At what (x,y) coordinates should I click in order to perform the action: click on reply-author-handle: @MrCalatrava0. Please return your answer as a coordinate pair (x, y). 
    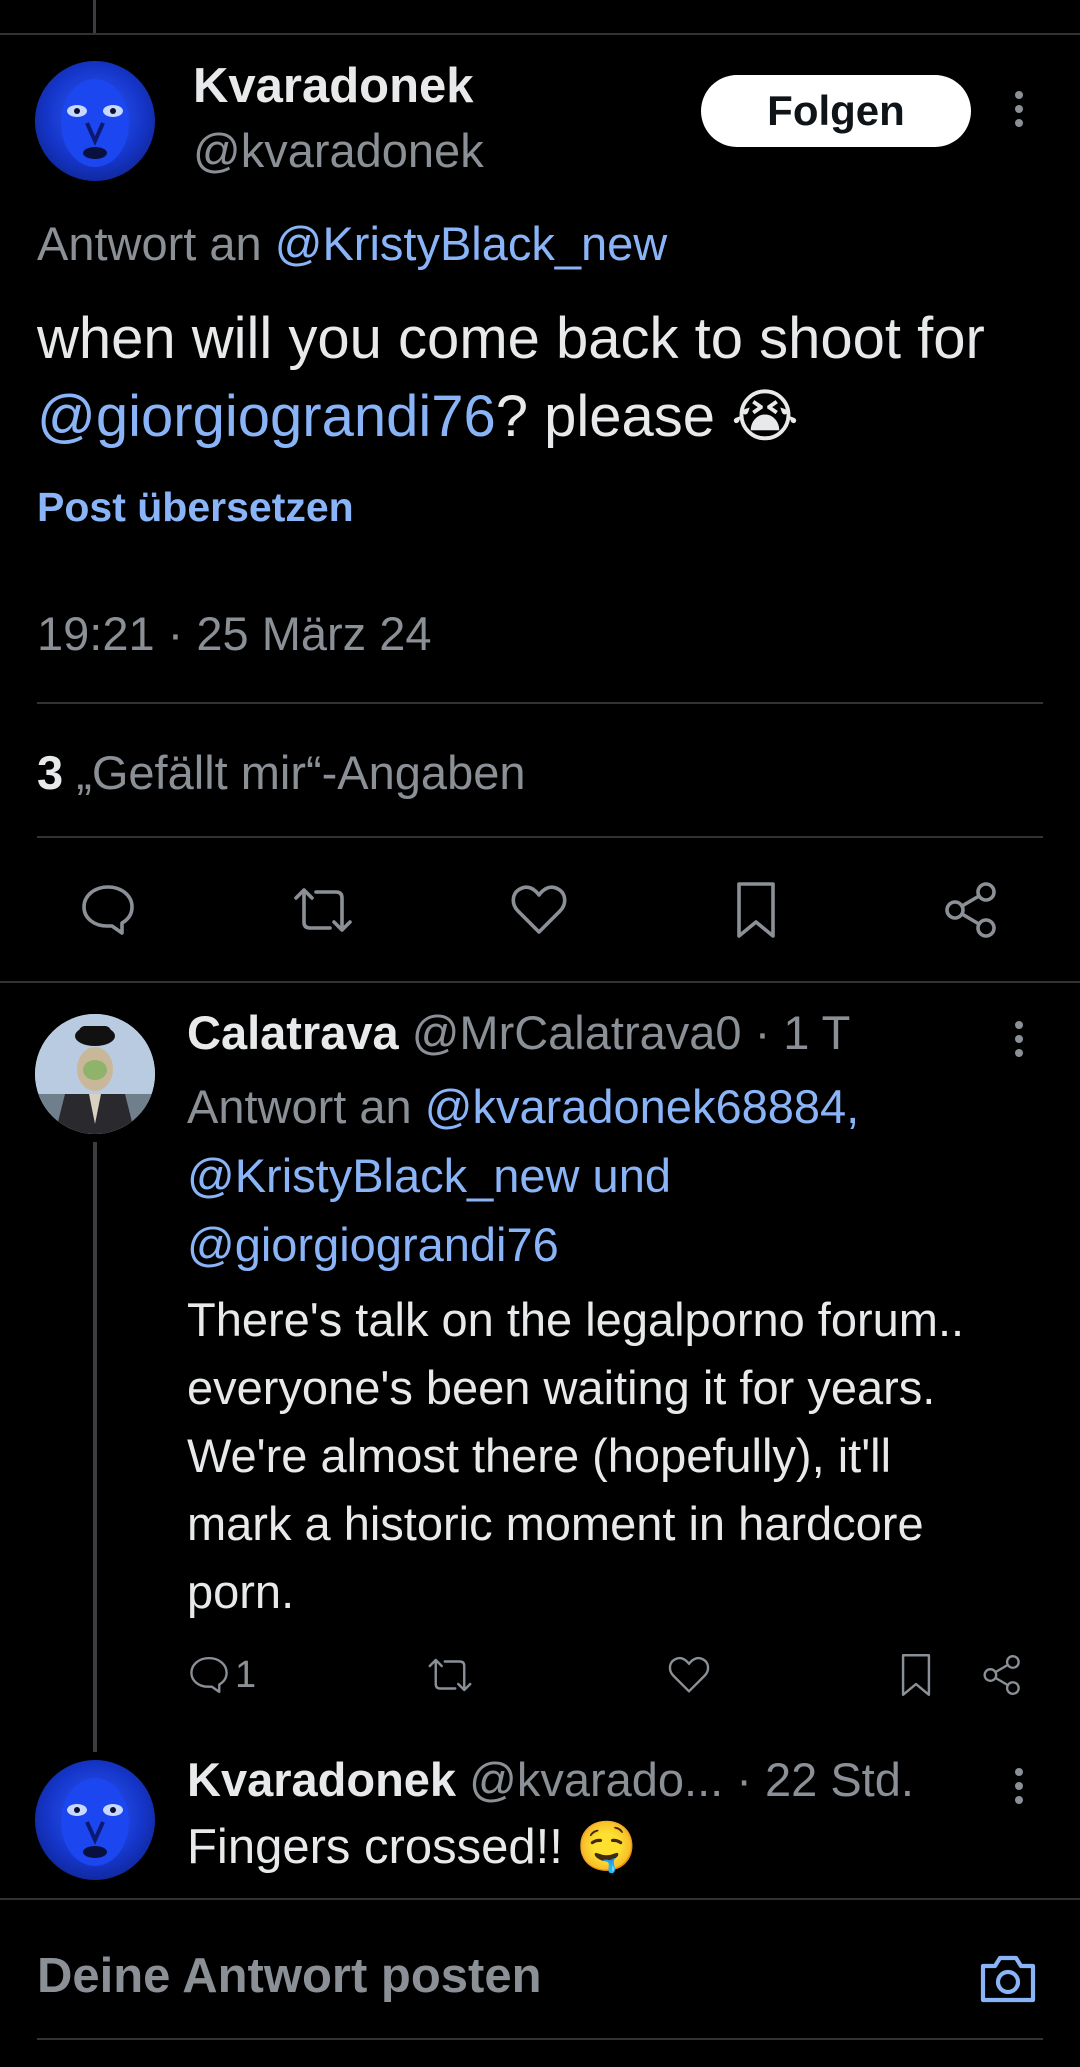
    Looking at the image, I should click on (577, 1032).